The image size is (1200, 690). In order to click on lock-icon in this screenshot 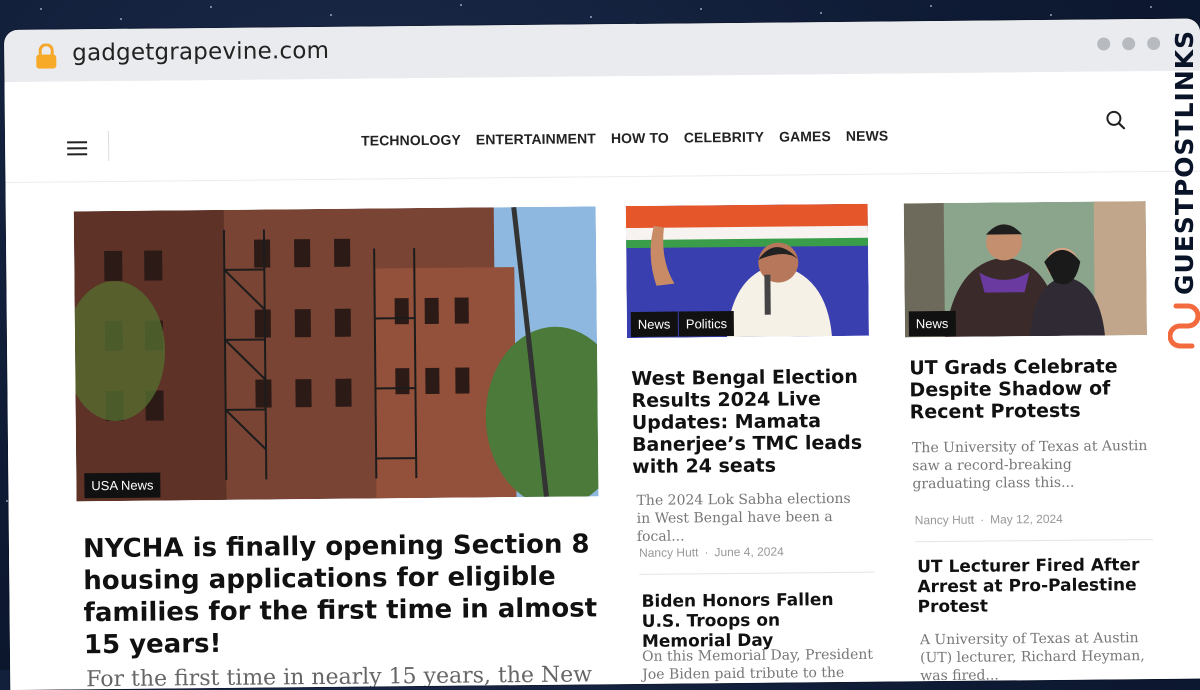, I will do `click(46, 56)`.